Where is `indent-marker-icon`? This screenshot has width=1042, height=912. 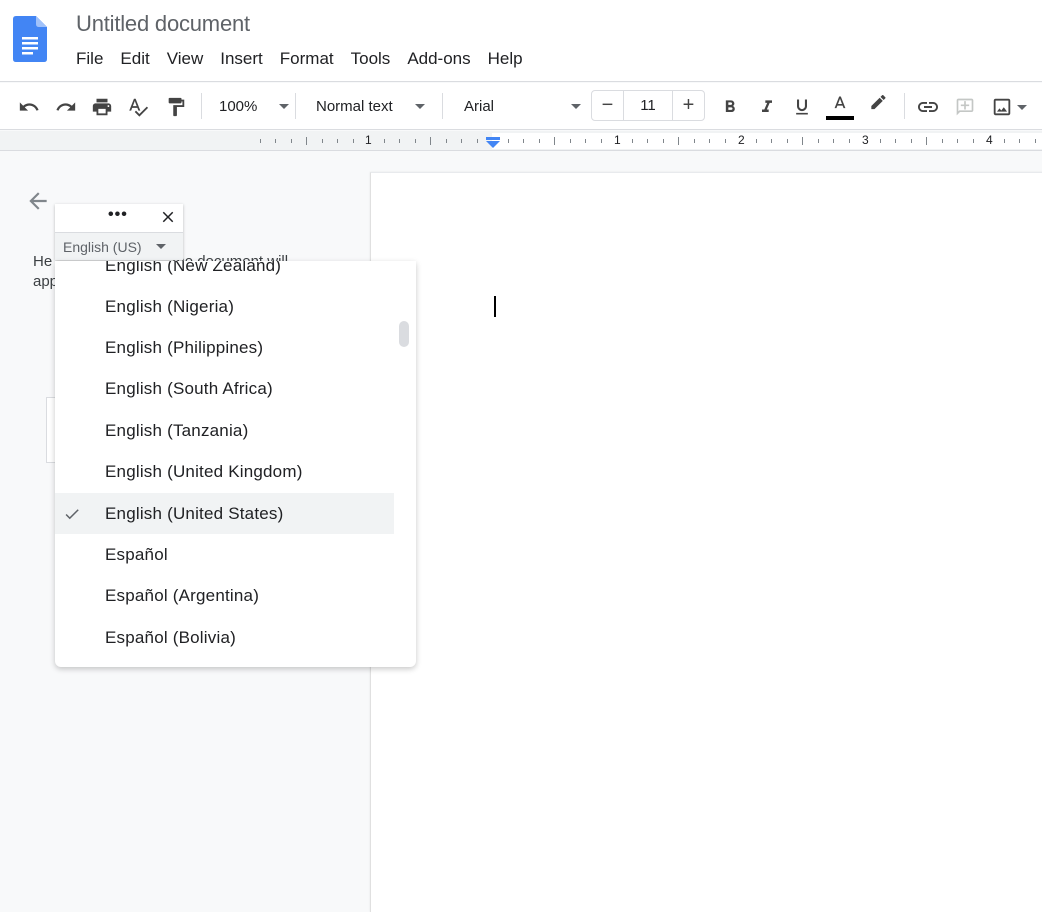 indent-marker-icon is located at coordinates (493, 143).